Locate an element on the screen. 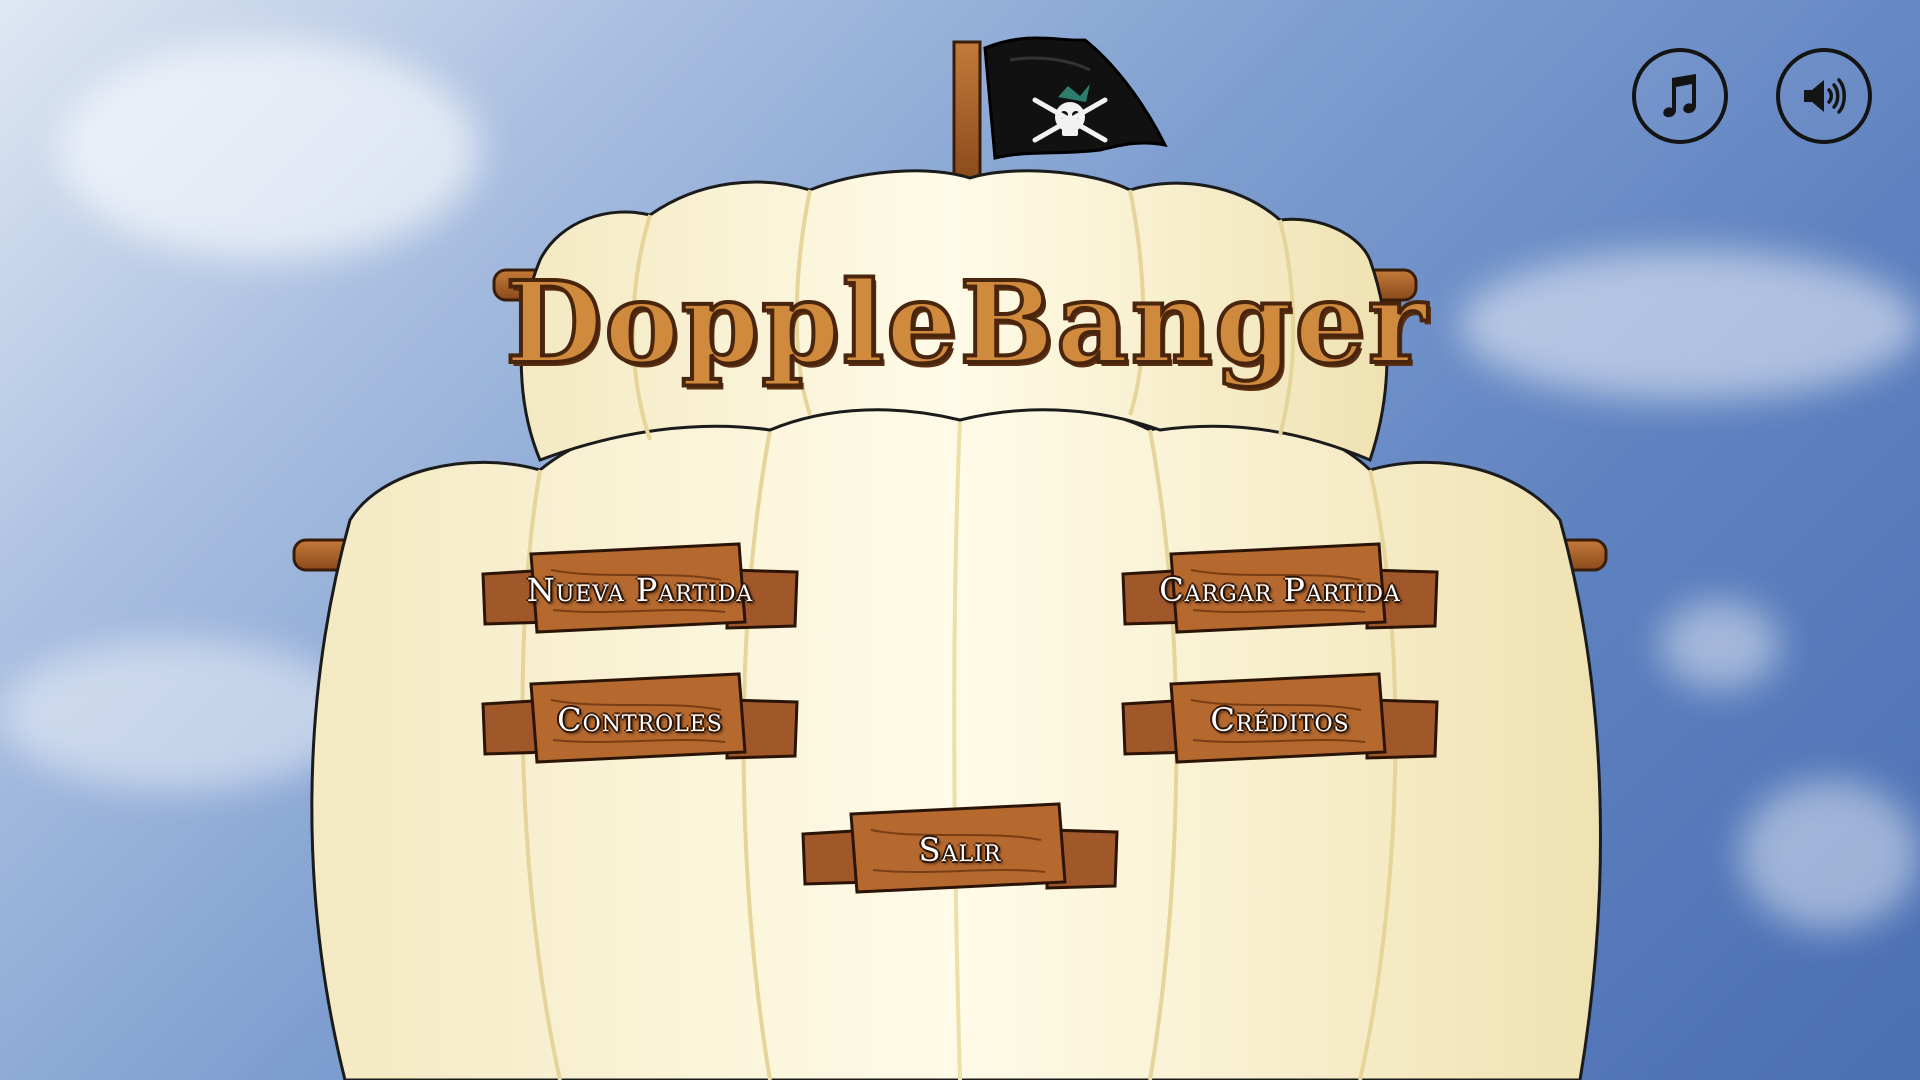  load-game-label: Cargar Partida is located at coordinates (1280, 590).